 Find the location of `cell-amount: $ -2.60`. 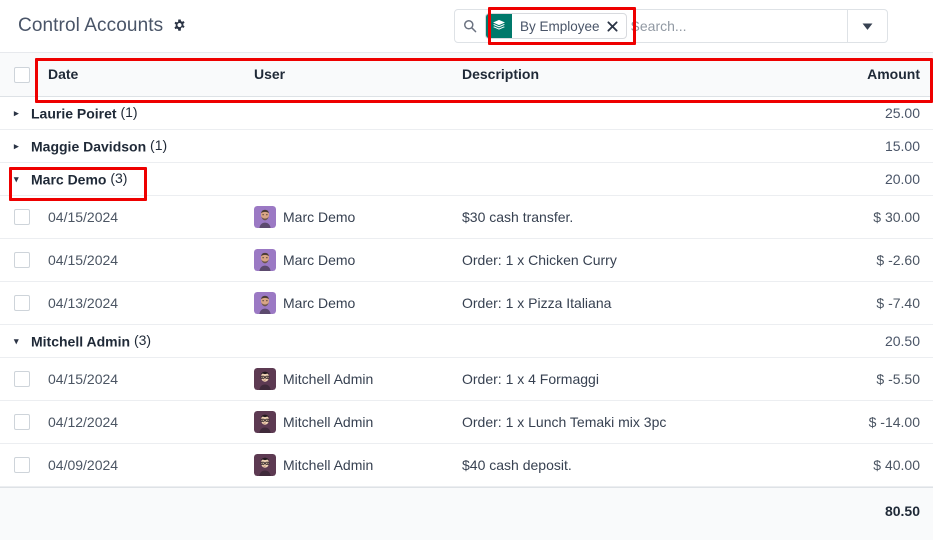

cell-amount: $ -2.60 is located at coordinates (875, 260).